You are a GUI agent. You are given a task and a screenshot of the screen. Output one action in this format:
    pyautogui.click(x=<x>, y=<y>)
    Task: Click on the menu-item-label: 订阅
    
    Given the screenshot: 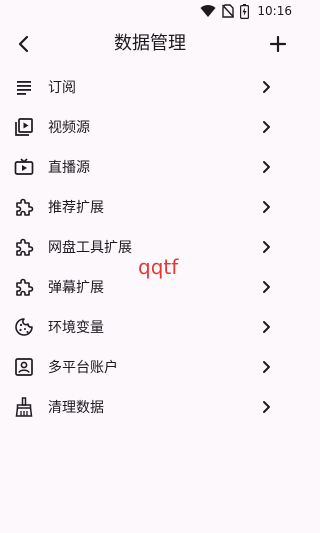 What is the action you would take?
    pyautogui.click(x=62, y=88)
    